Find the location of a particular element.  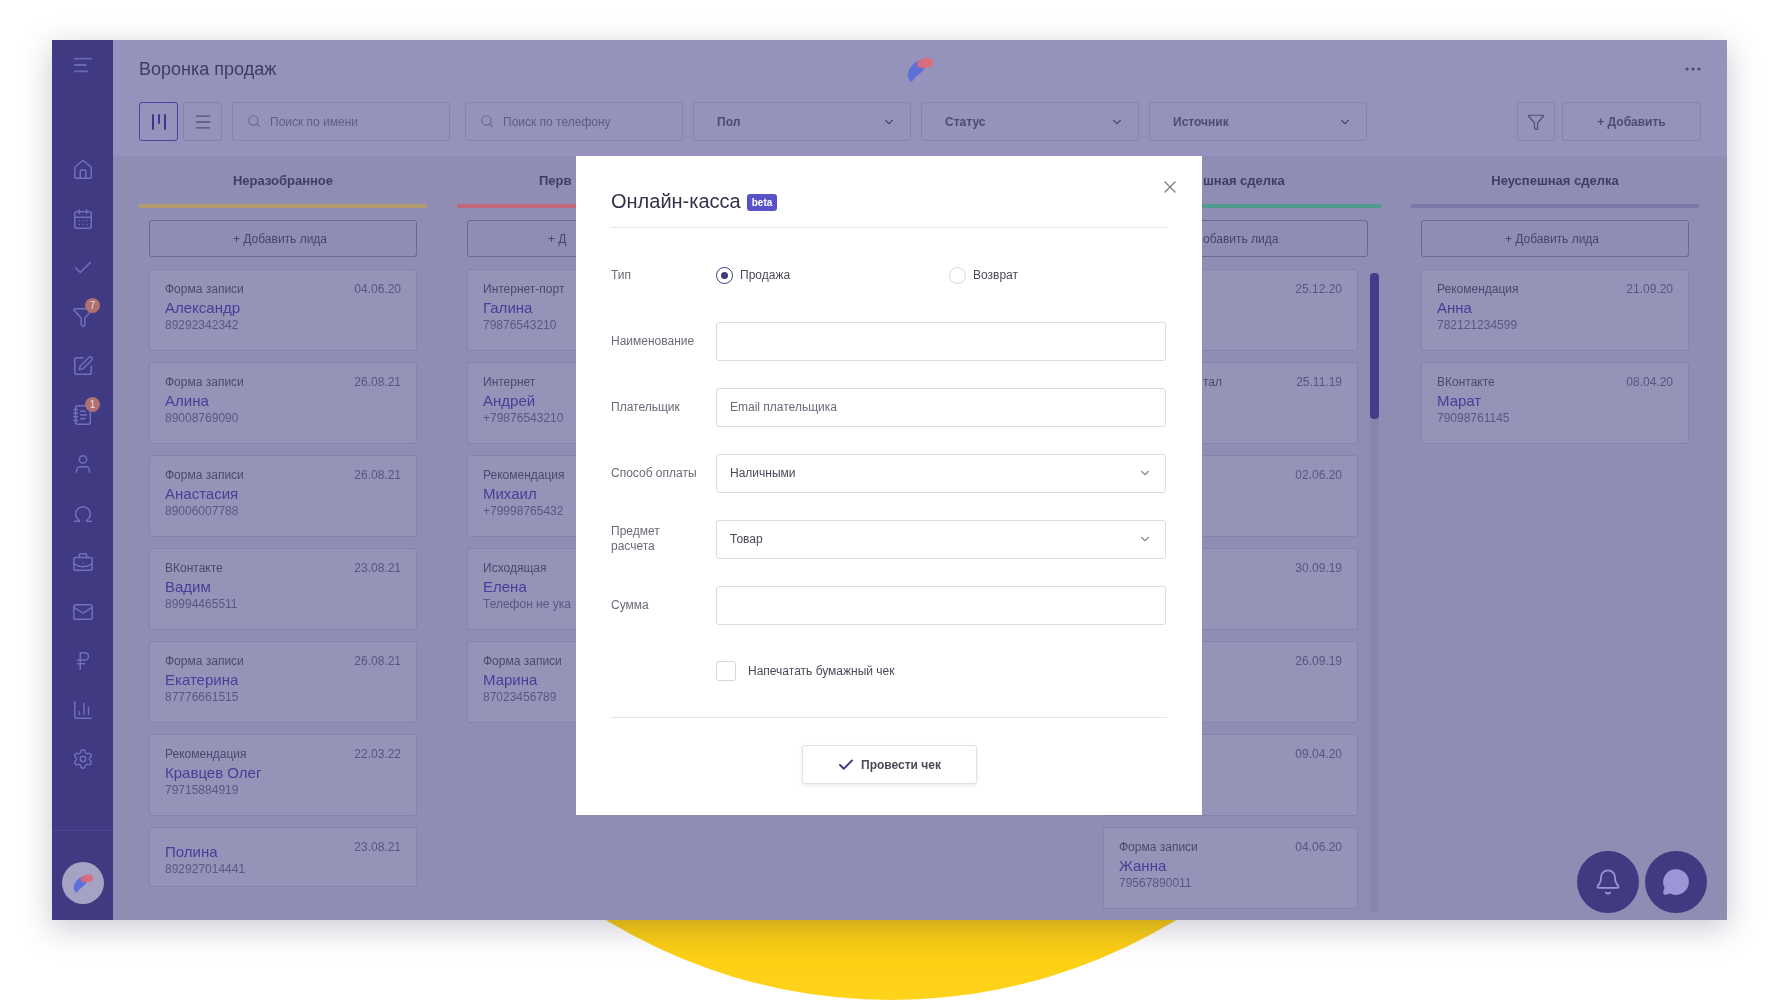

lead-phone: 782121234599 is located at coordinates (1477, 325).